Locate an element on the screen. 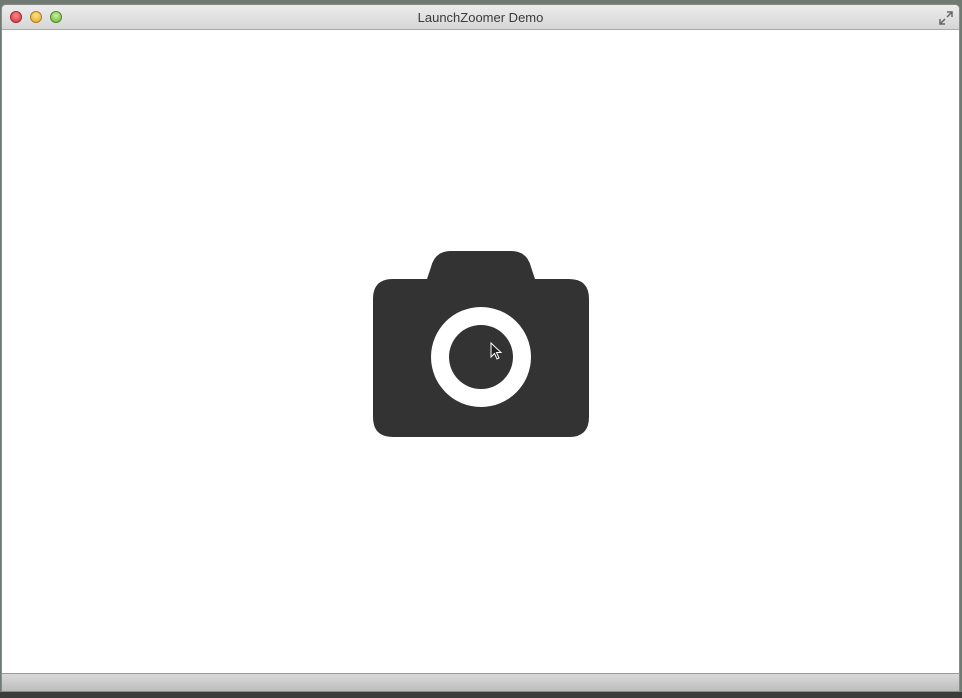 The image size is (962, 698). title-bar: LaunchZoomer Demo is located at coordinates (480, 17).